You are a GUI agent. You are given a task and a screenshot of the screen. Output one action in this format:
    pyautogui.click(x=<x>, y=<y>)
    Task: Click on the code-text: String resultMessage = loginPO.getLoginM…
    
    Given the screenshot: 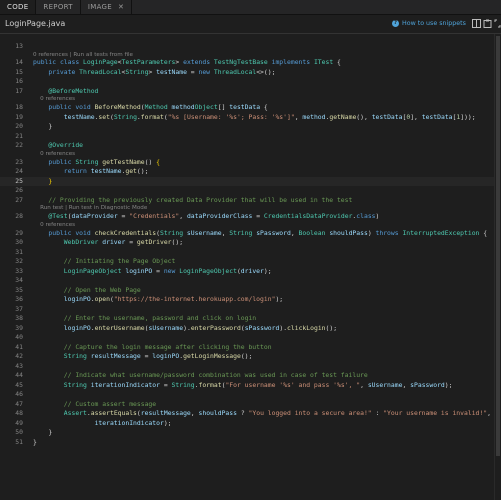 What is the action you would take?
    pyautogui.click(x=143, y=356)
    